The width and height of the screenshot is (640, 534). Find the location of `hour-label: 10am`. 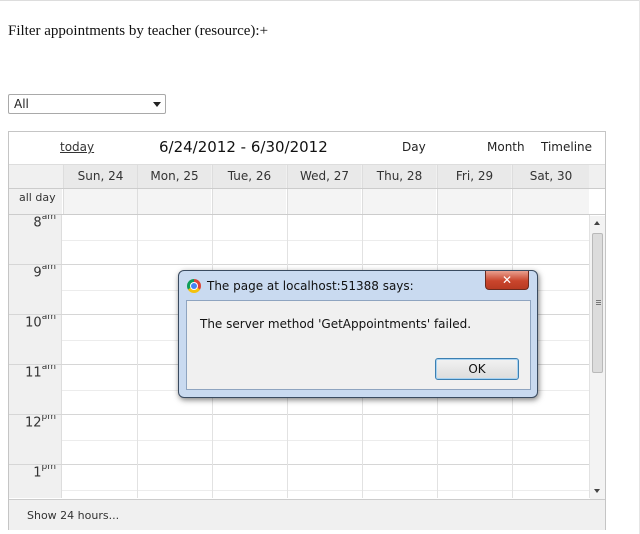

hour-label: 10am is located at coordinates (40, 321).